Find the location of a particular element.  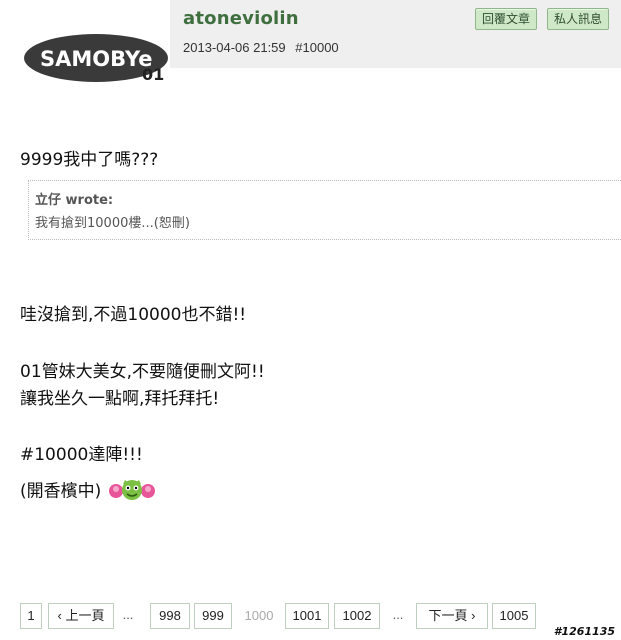

post-paragraph-3: 讓我坐久一點啊,拜托拜托! is located at coordinates (120, 399).